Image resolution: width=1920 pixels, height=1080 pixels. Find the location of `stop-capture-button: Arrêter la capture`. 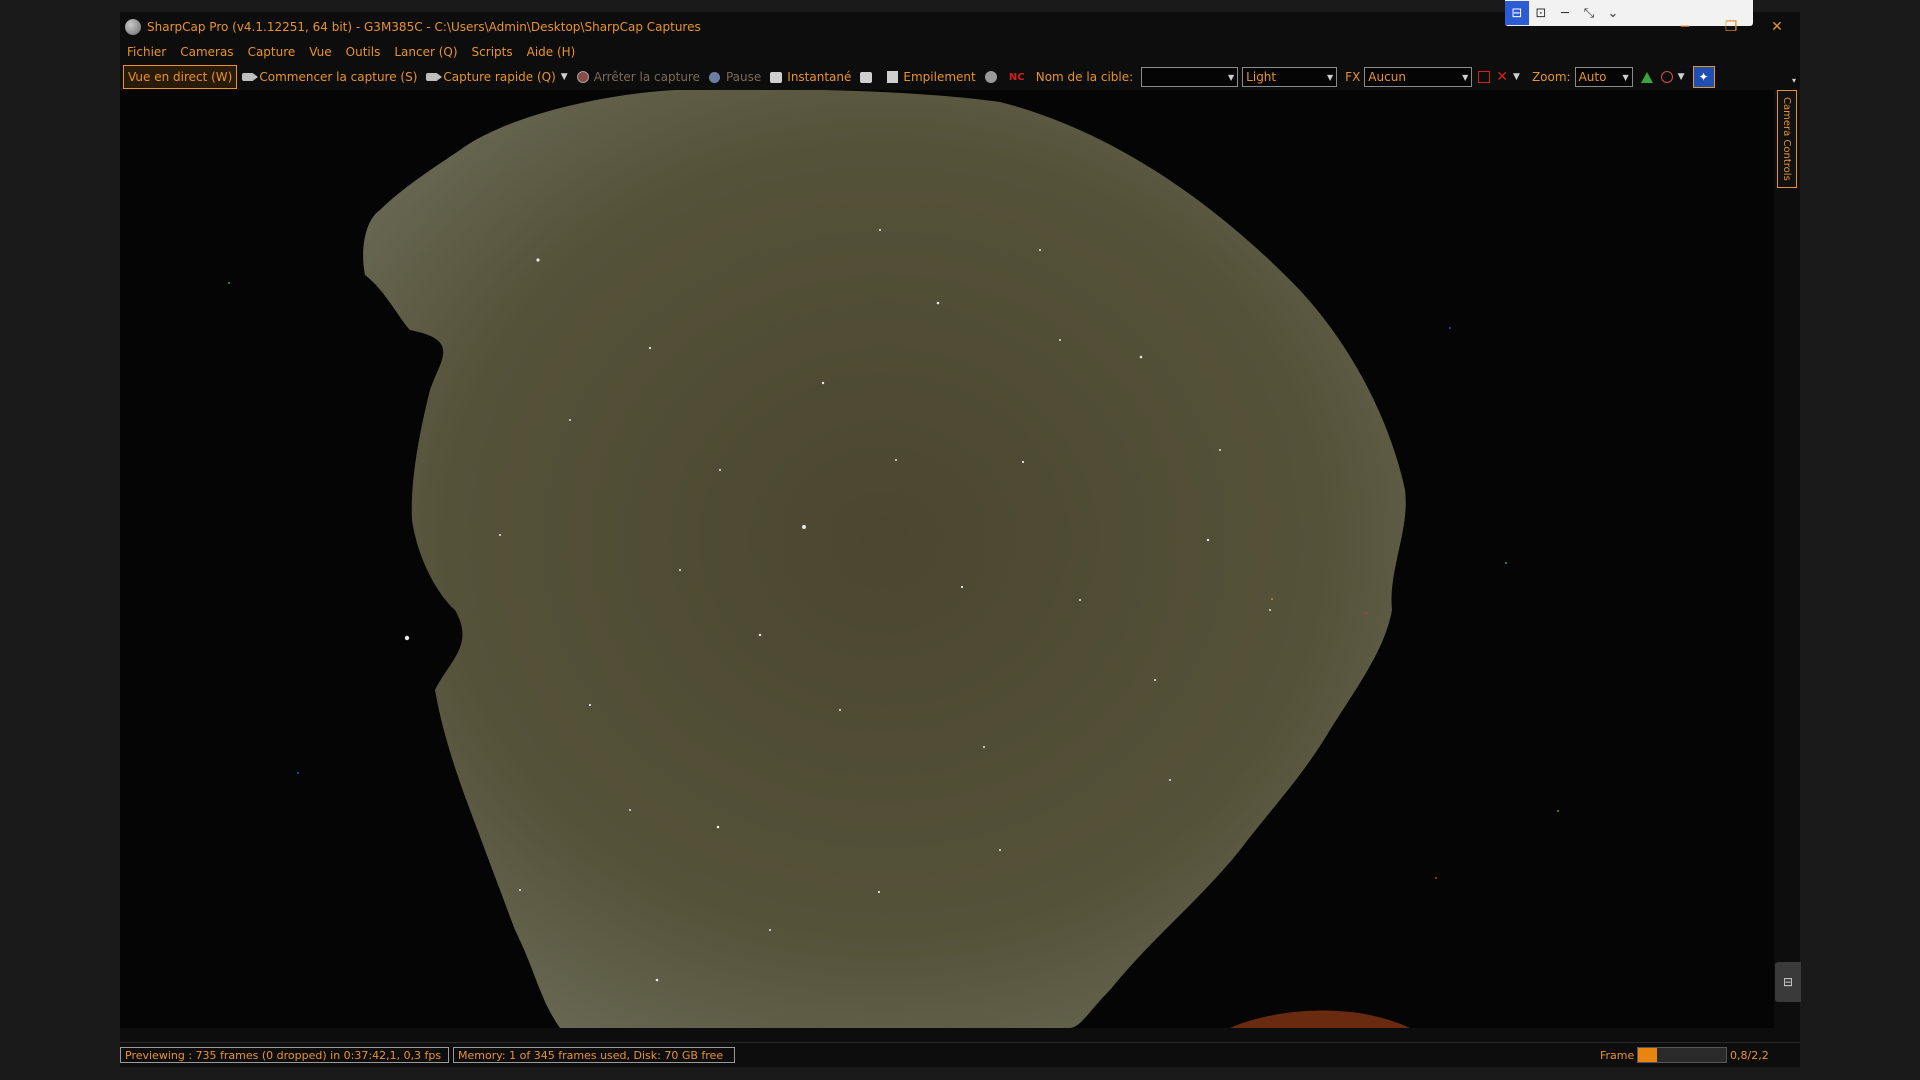

stop-capture-button: Arrêter la capture is located at coordinates (638, 77).